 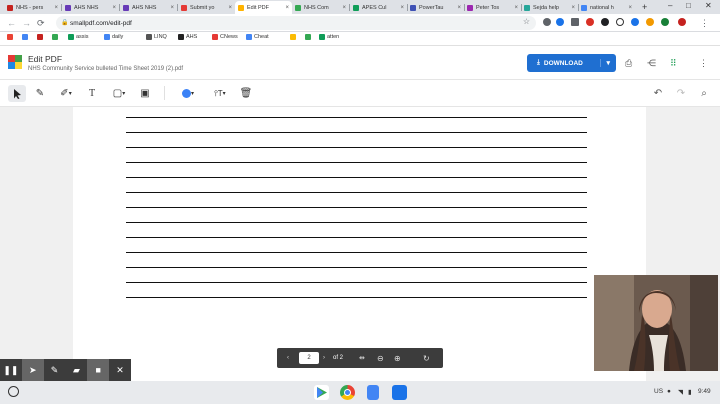 I want to click on docs-icon, so click(x=373, y=392).